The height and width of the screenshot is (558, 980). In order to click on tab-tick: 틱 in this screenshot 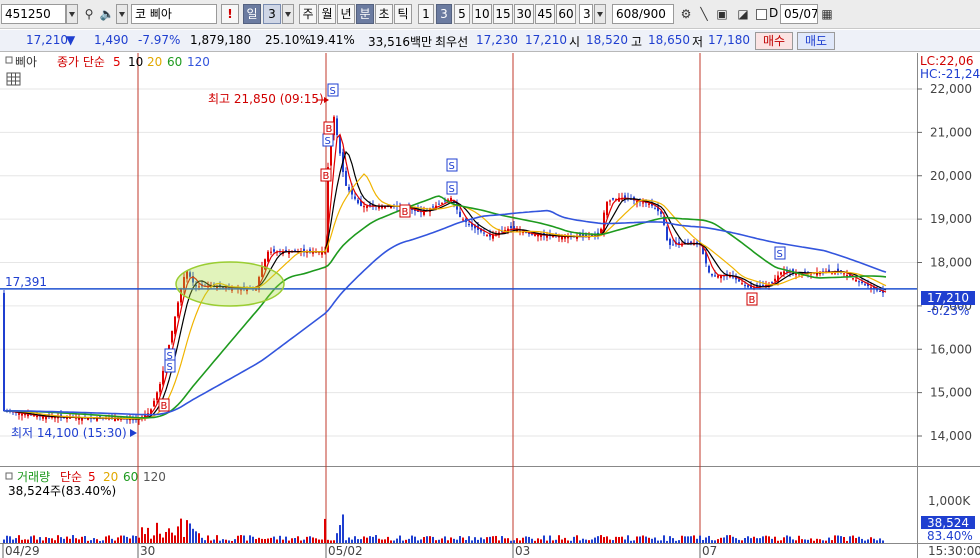, I will do `click(403, 14)`.